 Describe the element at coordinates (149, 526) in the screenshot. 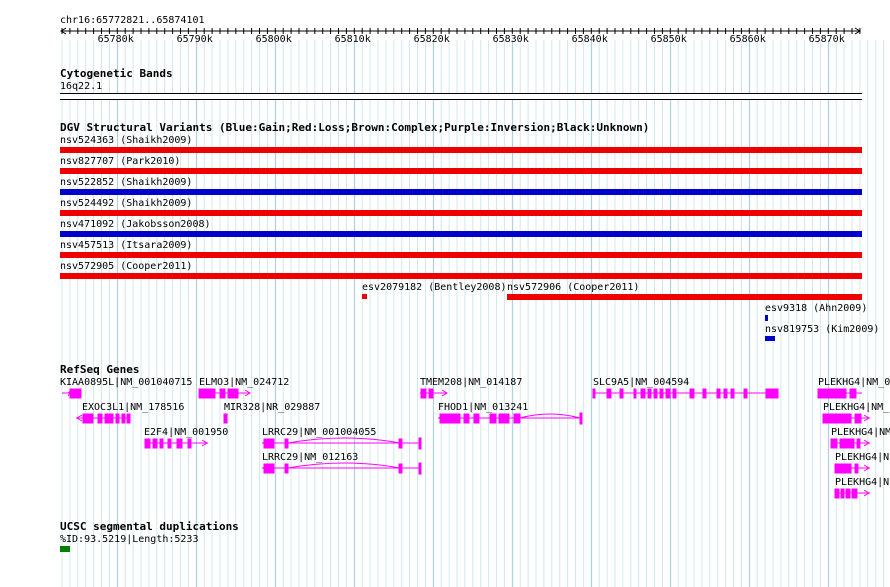

I see `segdup-track-title: UCSC segmental duplications` at that location.